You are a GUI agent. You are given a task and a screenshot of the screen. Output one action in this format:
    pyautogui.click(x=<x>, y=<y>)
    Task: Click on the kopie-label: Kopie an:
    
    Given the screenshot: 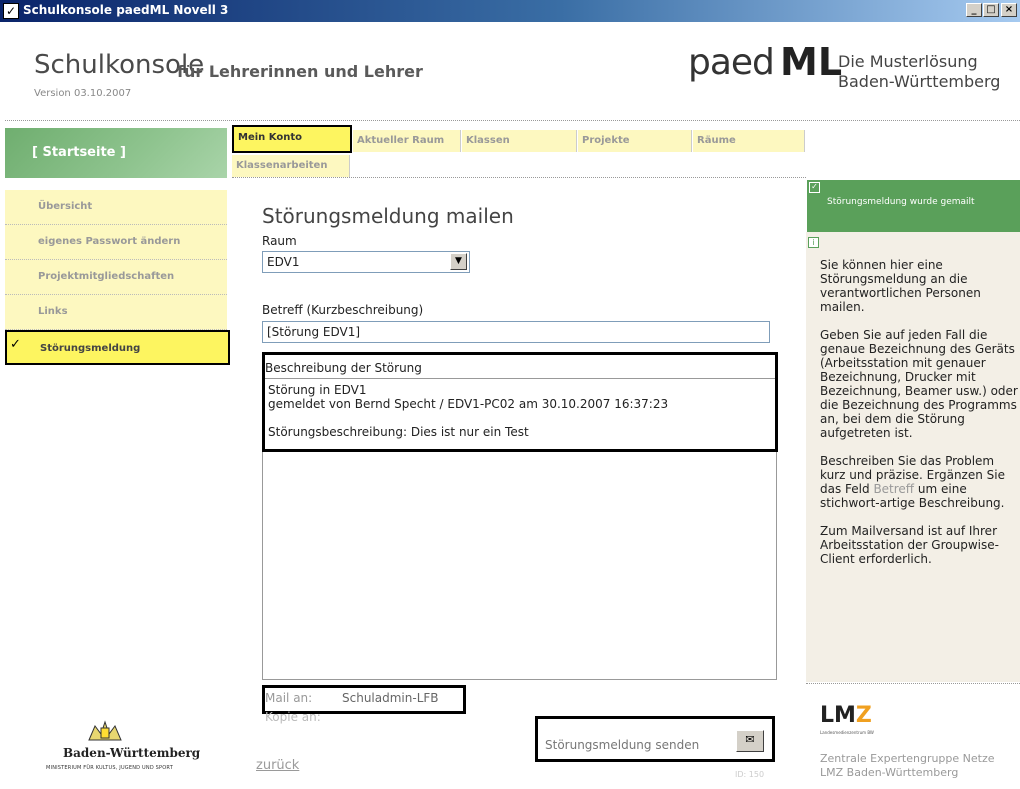 What is the action you would take?
    pyautogui.click(x=293, y=717)
    